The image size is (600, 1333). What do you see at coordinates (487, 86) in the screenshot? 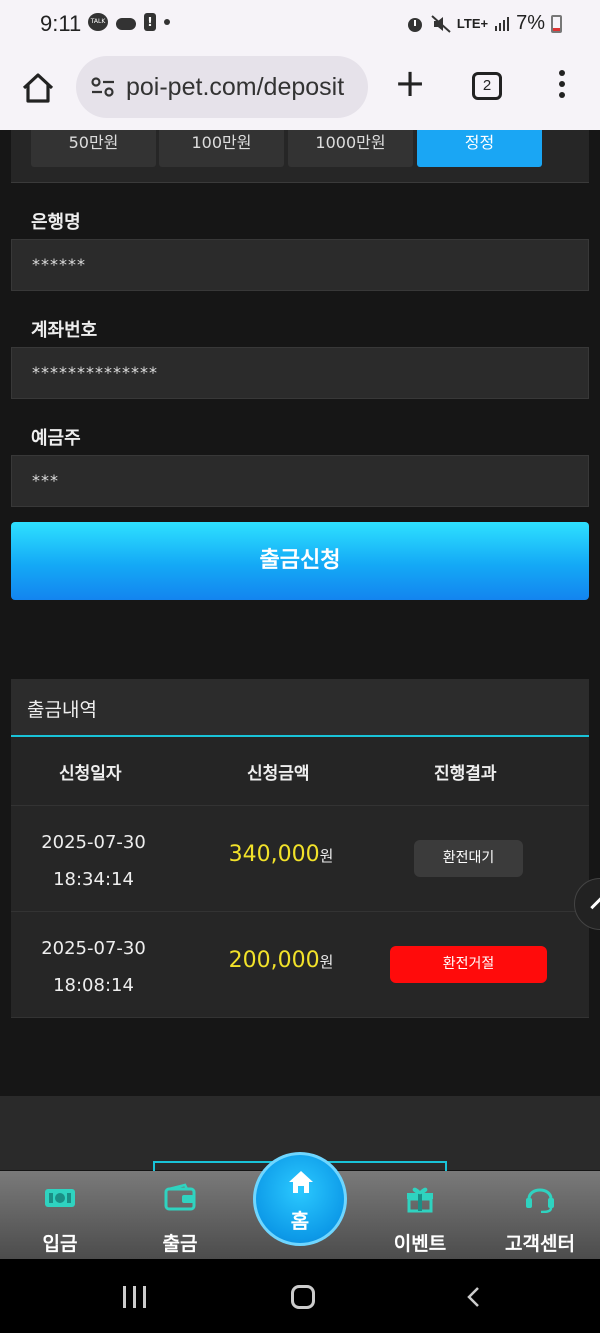
I see `tab-switcher-button: 2` at bounding box center [487, 86].